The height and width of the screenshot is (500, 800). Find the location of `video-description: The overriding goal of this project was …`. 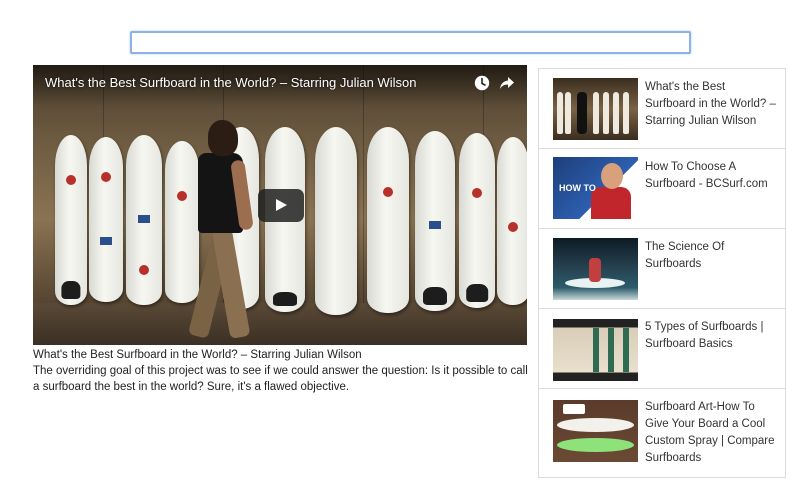

video-description: The overriding goal of this project was … is located at coordinates (280, 379).